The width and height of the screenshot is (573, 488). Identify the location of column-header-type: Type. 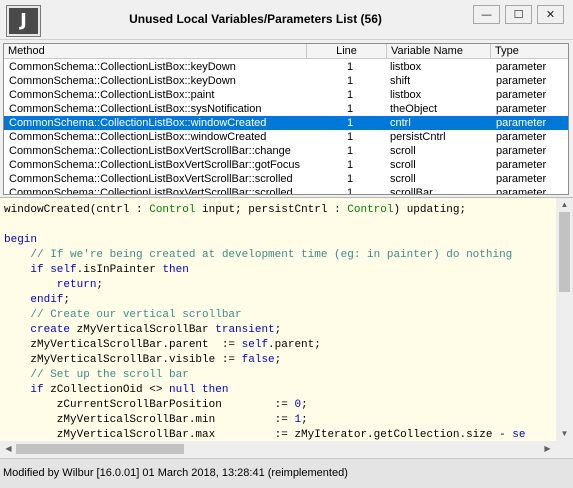
(529, 51).